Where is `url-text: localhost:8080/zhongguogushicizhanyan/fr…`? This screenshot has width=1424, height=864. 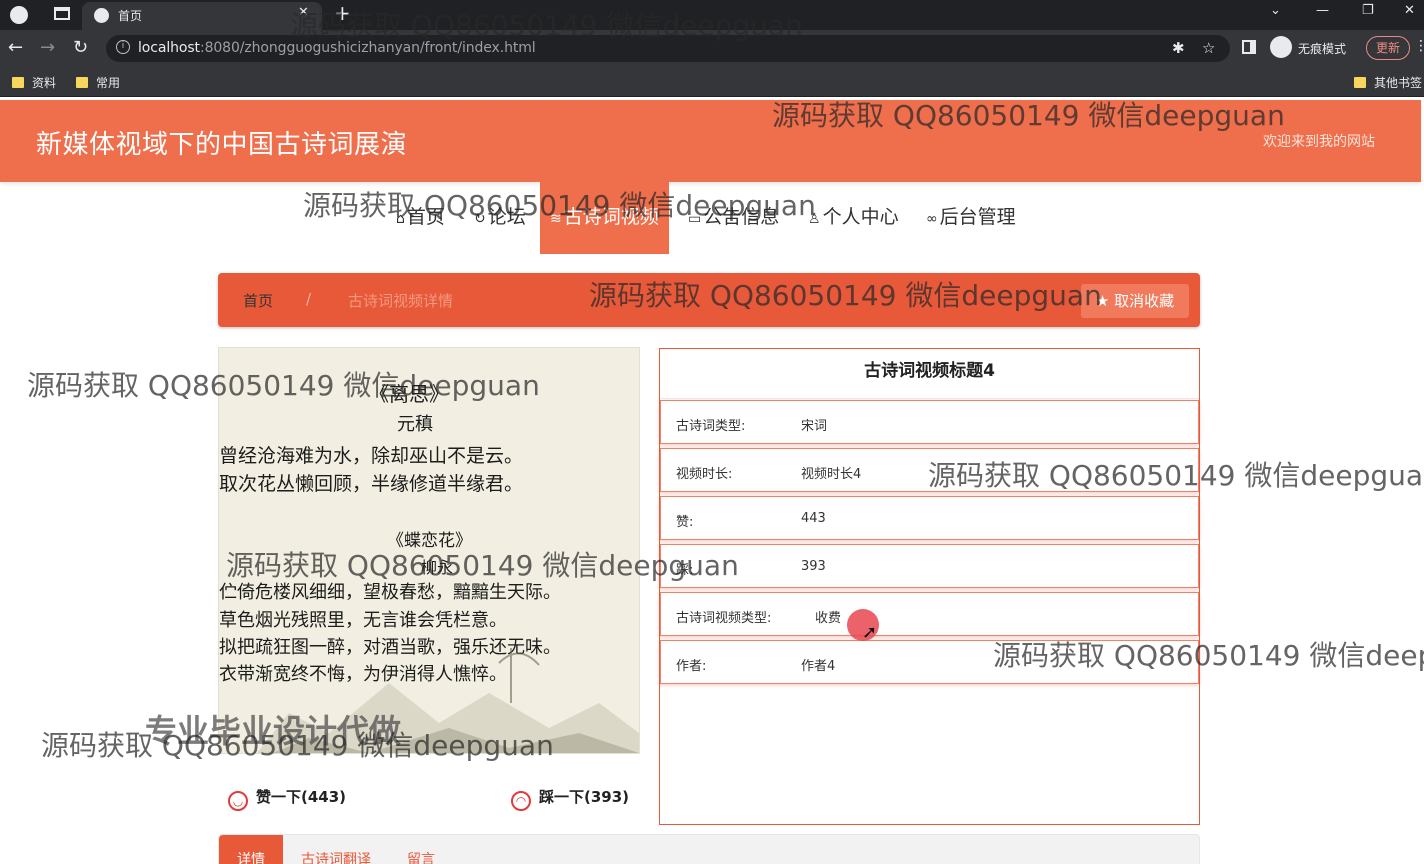
url-text: localhost:8080/zhongguogushicizhanyan/fr… is located at coordinates (337, 48).